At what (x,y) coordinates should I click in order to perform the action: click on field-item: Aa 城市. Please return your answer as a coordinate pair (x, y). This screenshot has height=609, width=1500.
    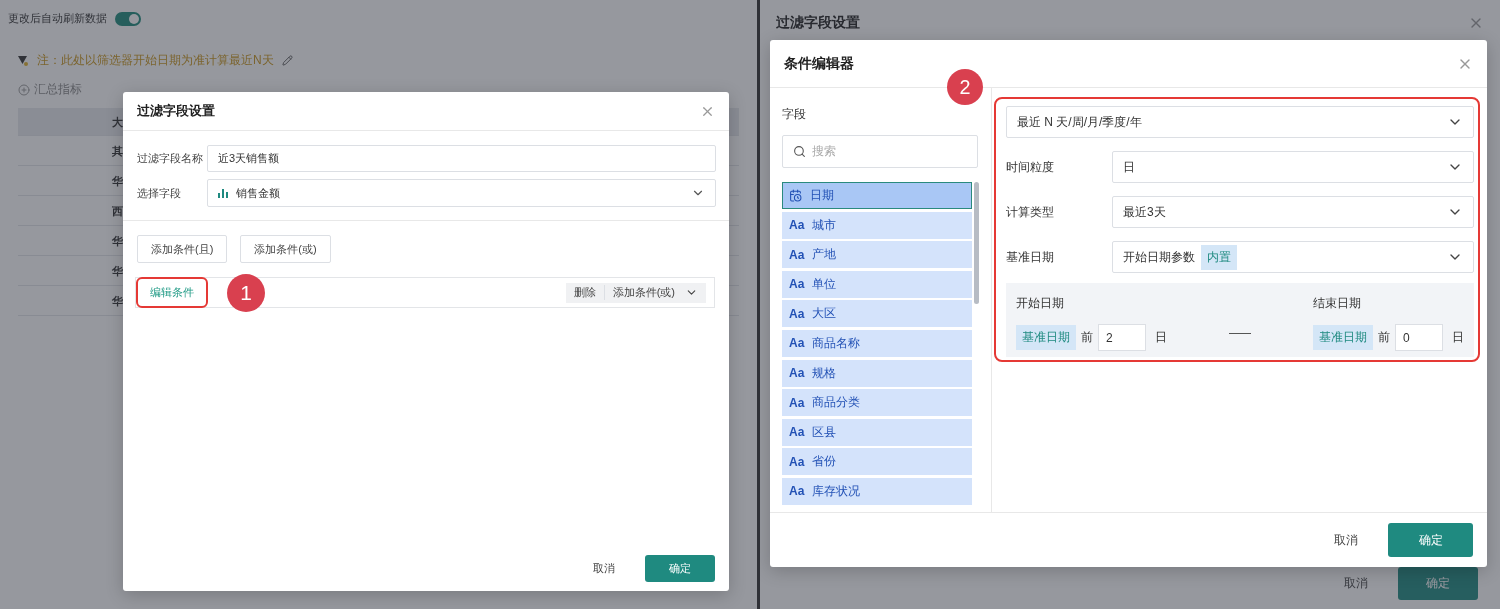
    Looking at the image, I should click on (877, 225).